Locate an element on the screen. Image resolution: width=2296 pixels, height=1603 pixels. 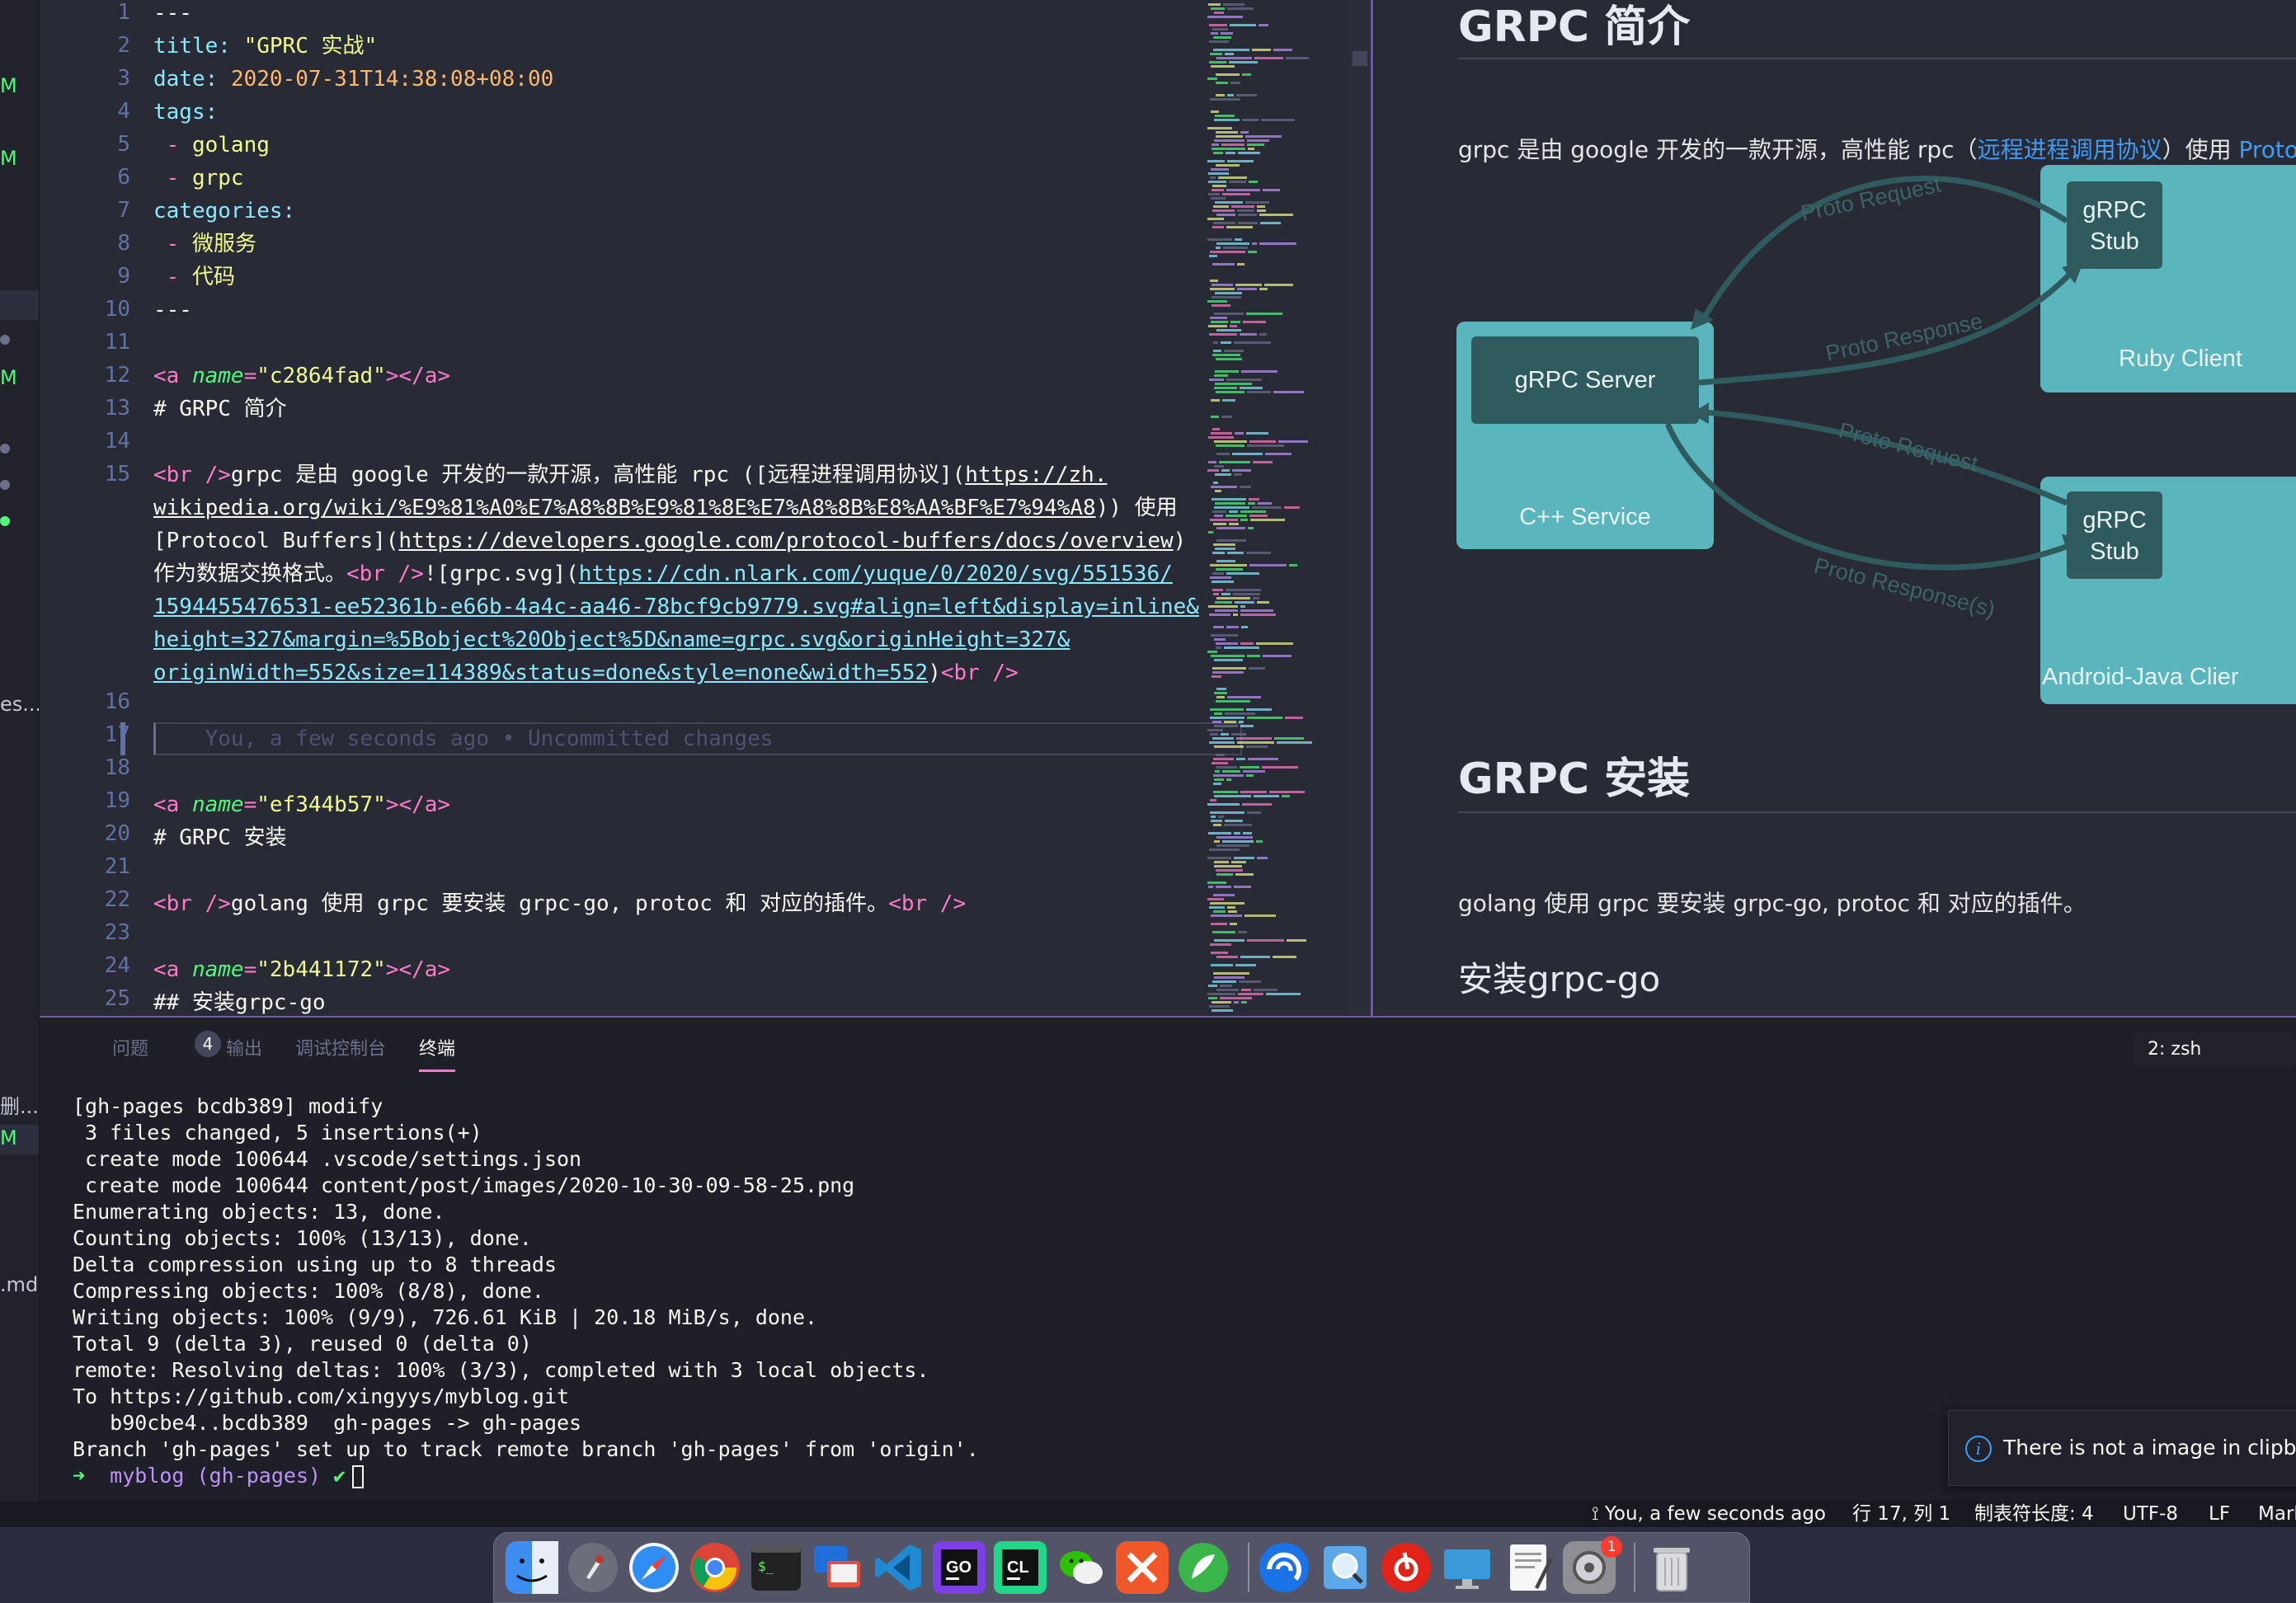
editor-scrollbar-thumb is located at coordinates (1360, 59).